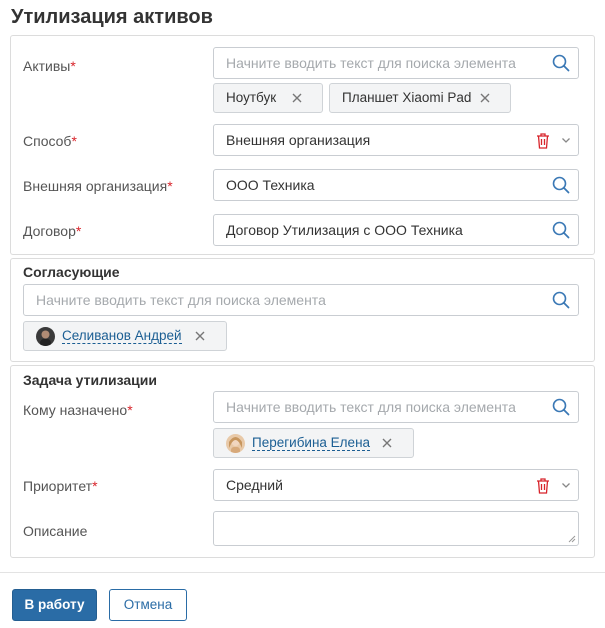  Describe the element at coordinates (302, 572) in the screenshot. I see `footer-divider` at that location.